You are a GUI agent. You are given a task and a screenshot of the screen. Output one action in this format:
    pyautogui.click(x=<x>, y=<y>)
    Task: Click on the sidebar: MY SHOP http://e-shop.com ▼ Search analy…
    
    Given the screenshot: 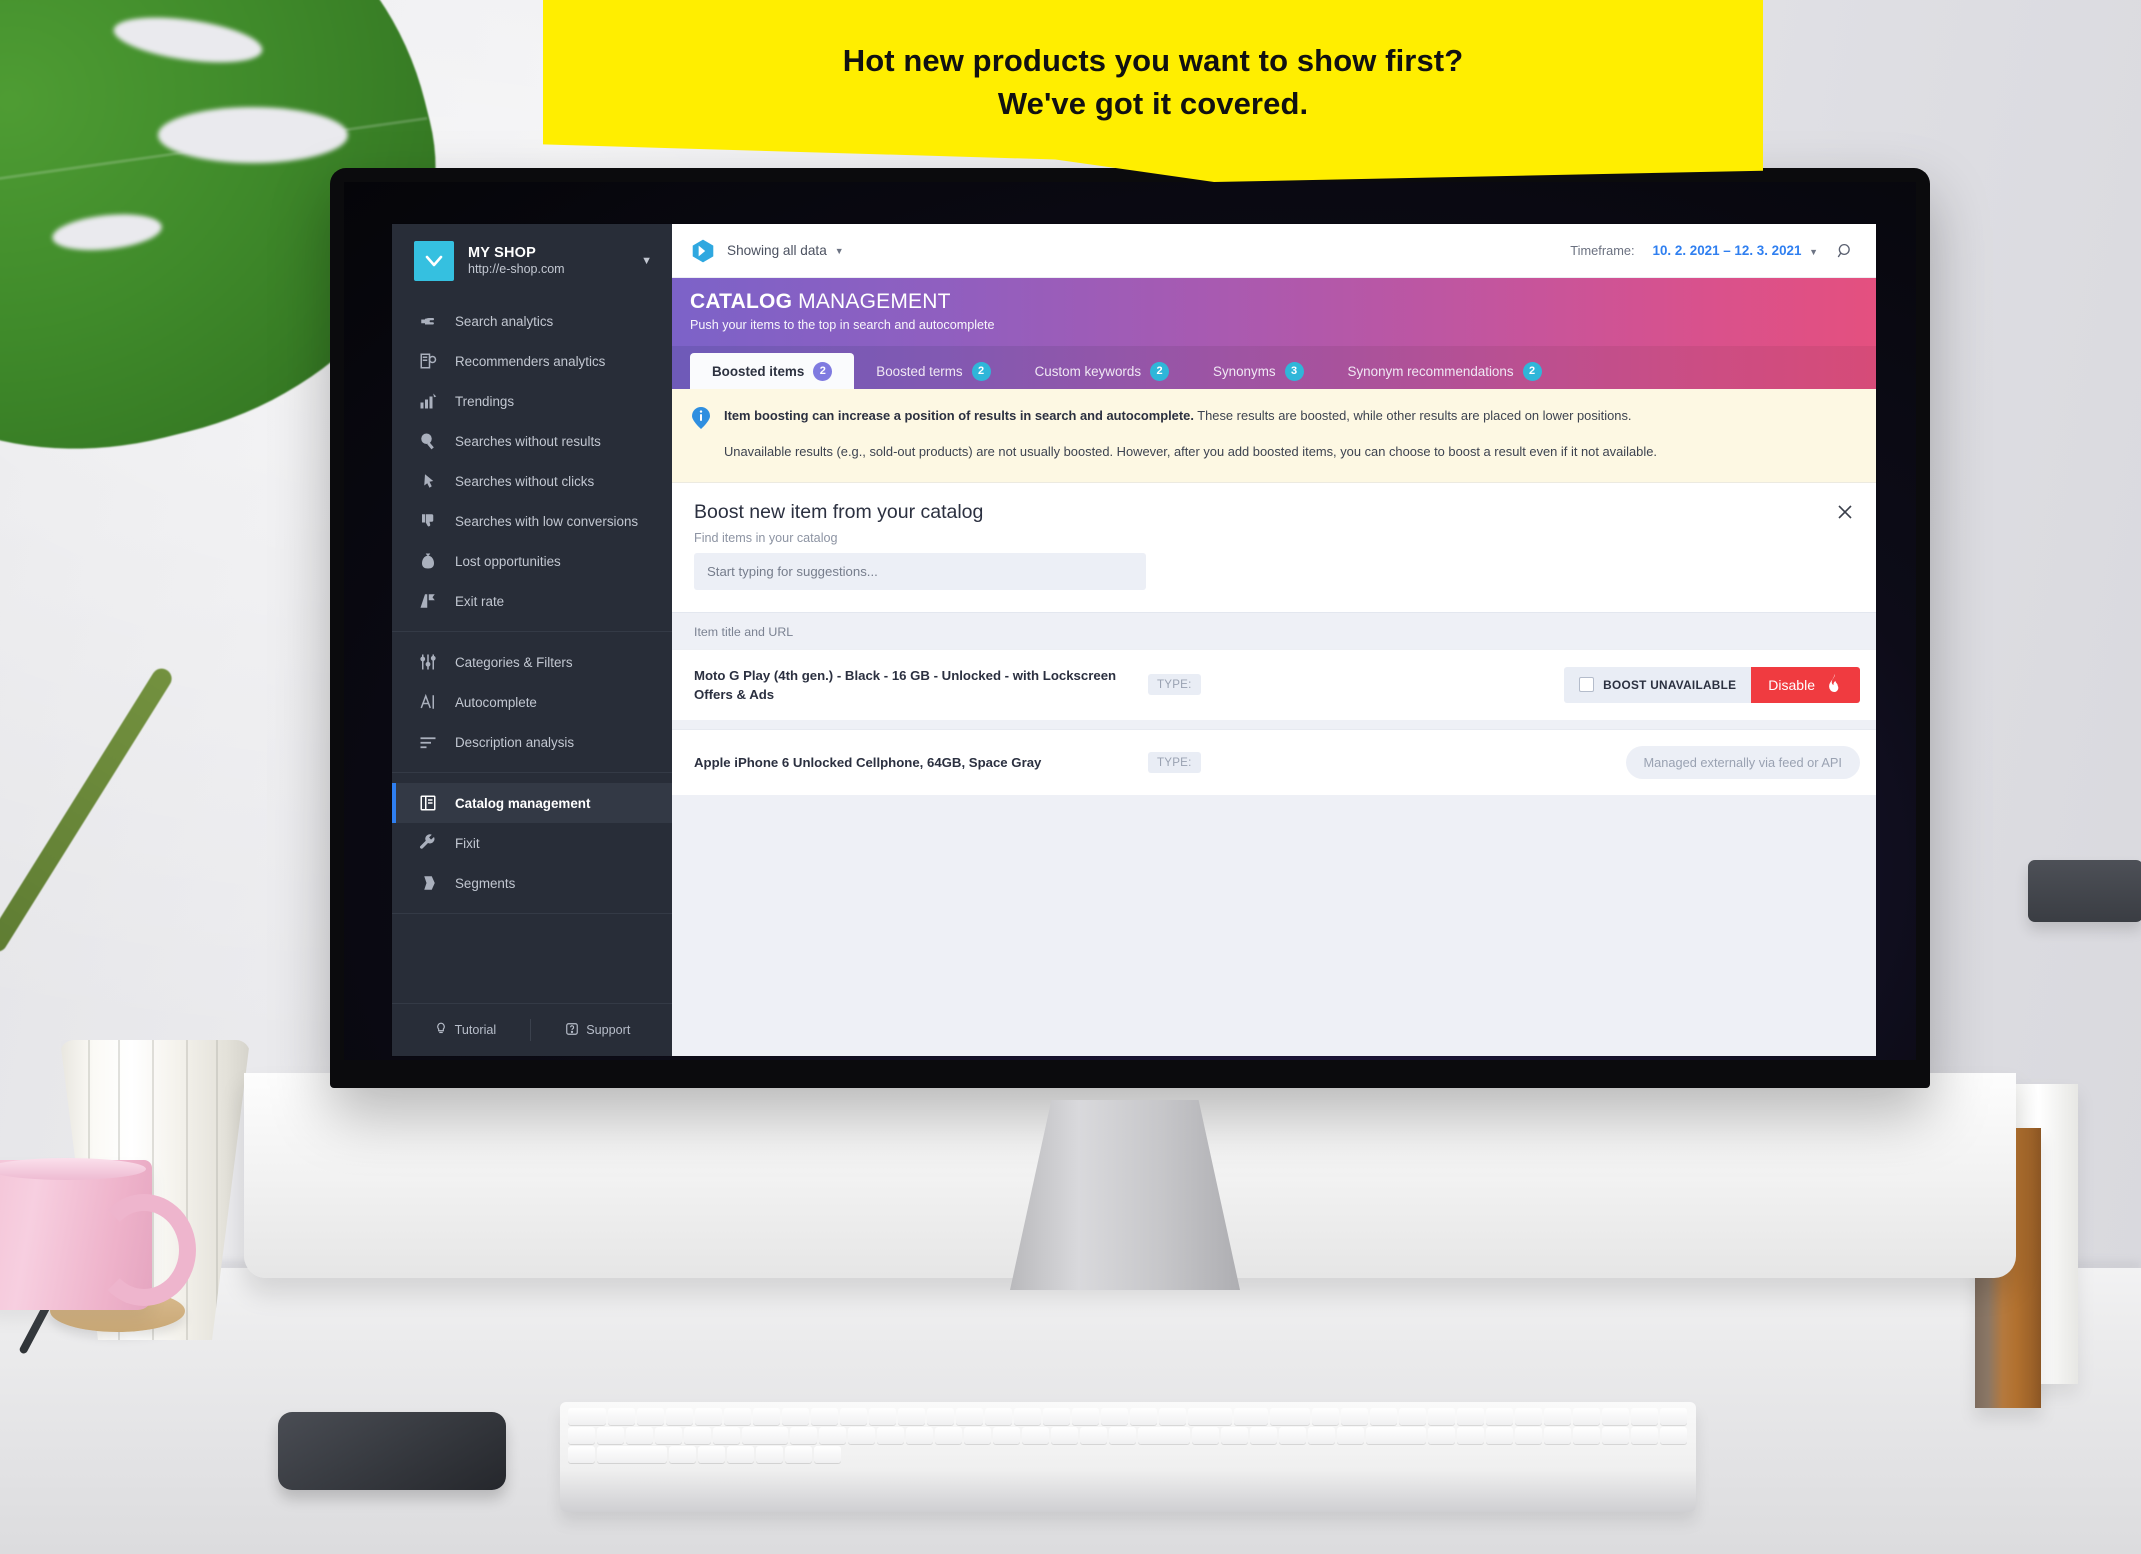 What is the action you would take?
    pyautogui.click(x=532, y=640)
    